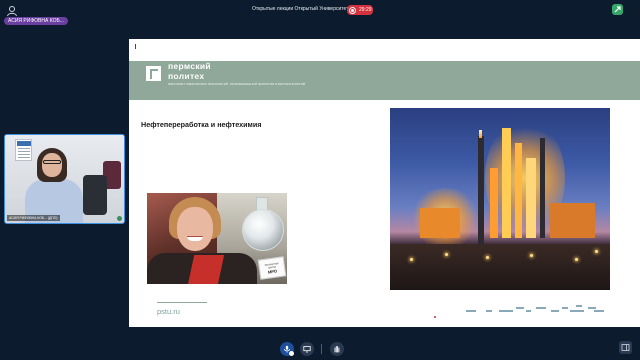 This screenshot has height=360, width=640. I want to click on site-url: pstu.ru, so click(168, 311).